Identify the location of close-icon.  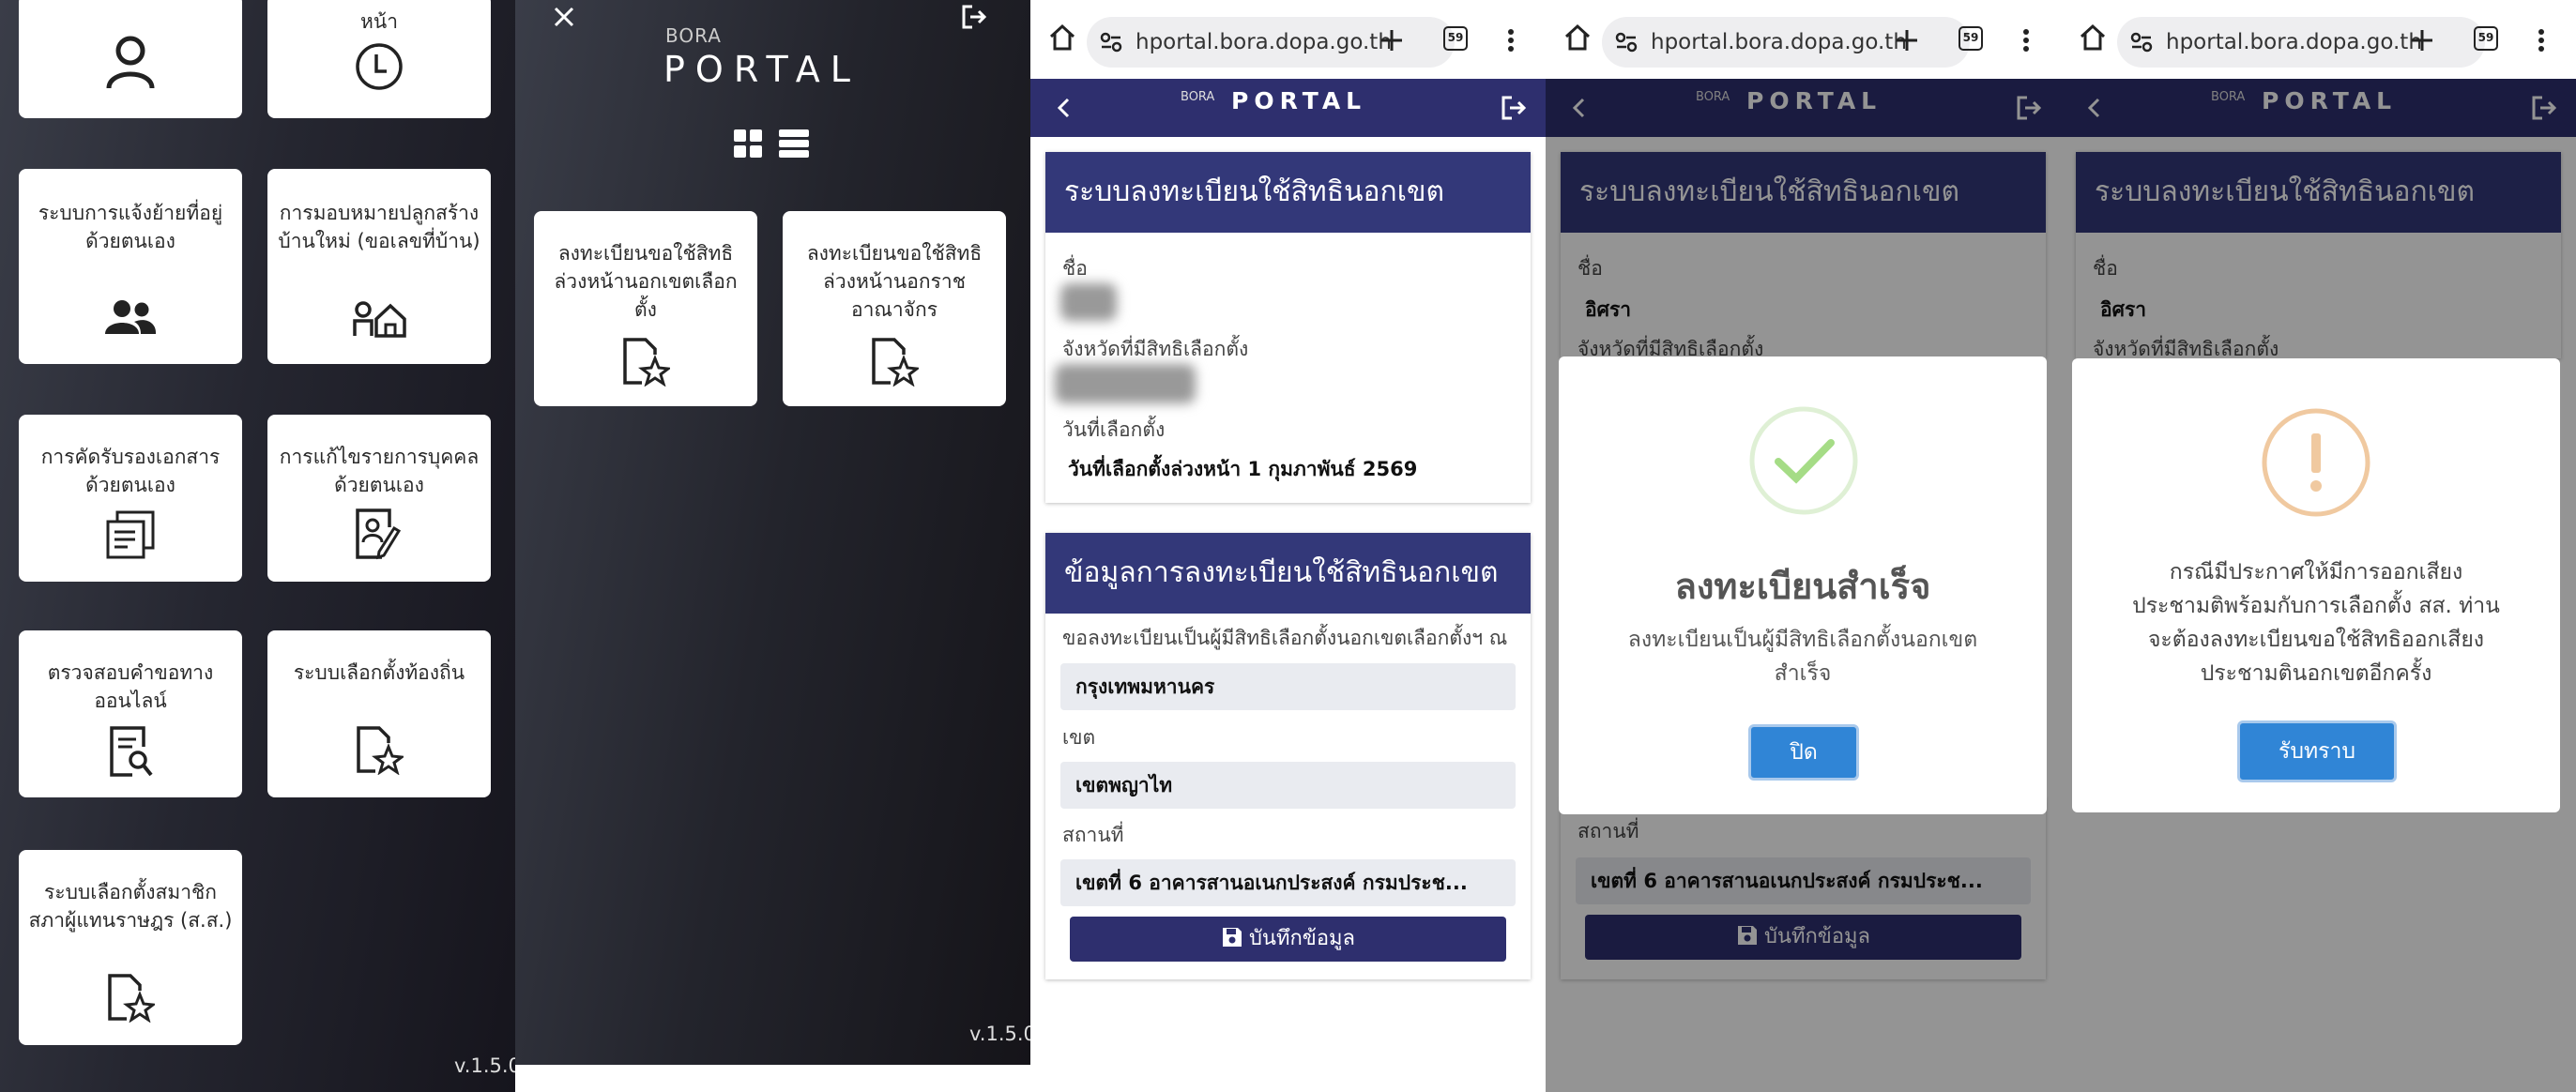
(564, 17).